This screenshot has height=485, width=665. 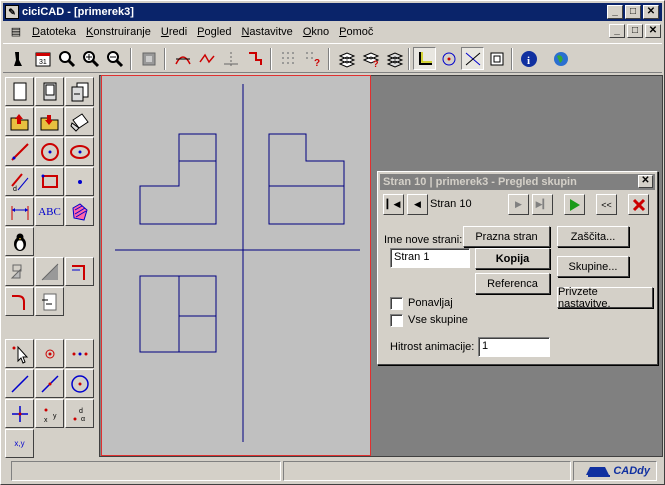 I want to click on child-minimize-button: _, so click(x=617, y=31).